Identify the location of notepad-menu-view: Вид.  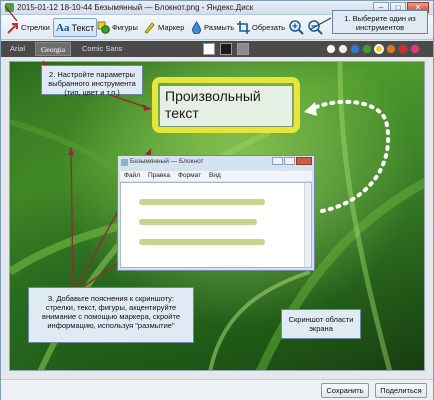
(215, 175).